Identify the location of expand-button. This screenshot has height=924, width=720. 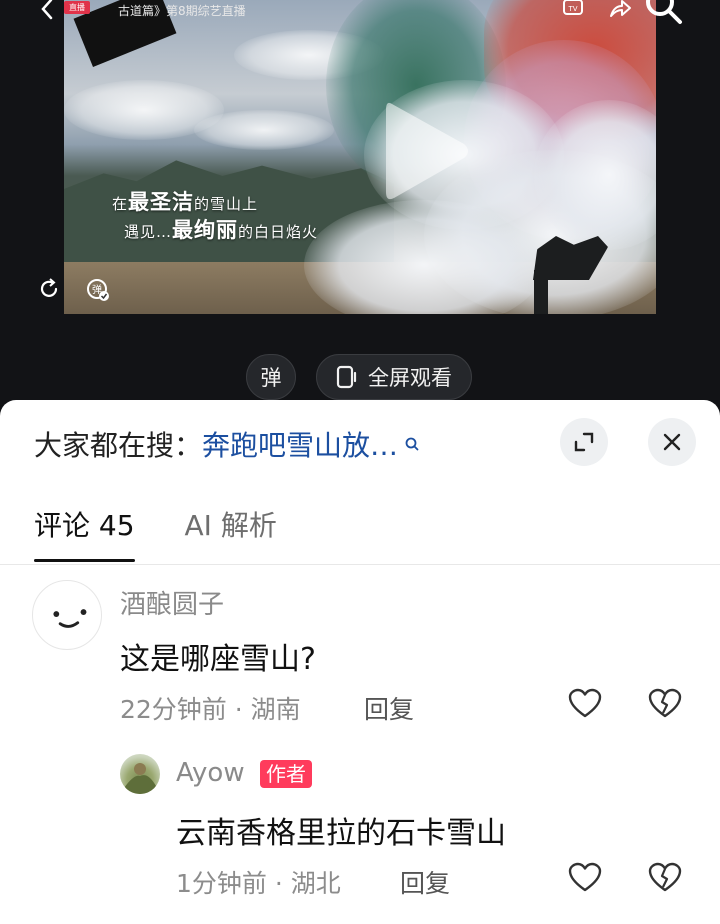
(584, 442).